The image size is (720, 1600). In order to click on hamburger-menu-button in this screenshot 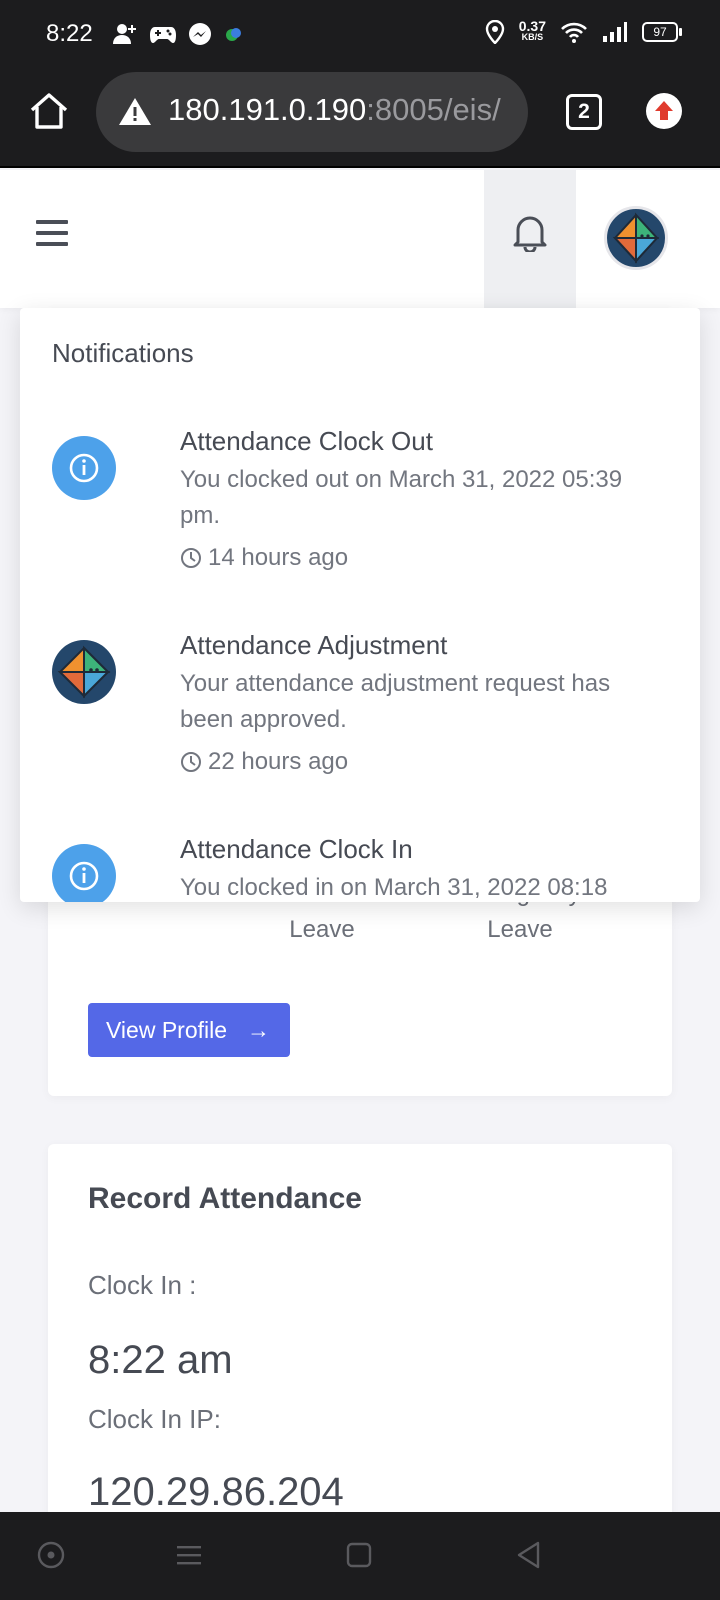, I will do `click(52, 234)`.